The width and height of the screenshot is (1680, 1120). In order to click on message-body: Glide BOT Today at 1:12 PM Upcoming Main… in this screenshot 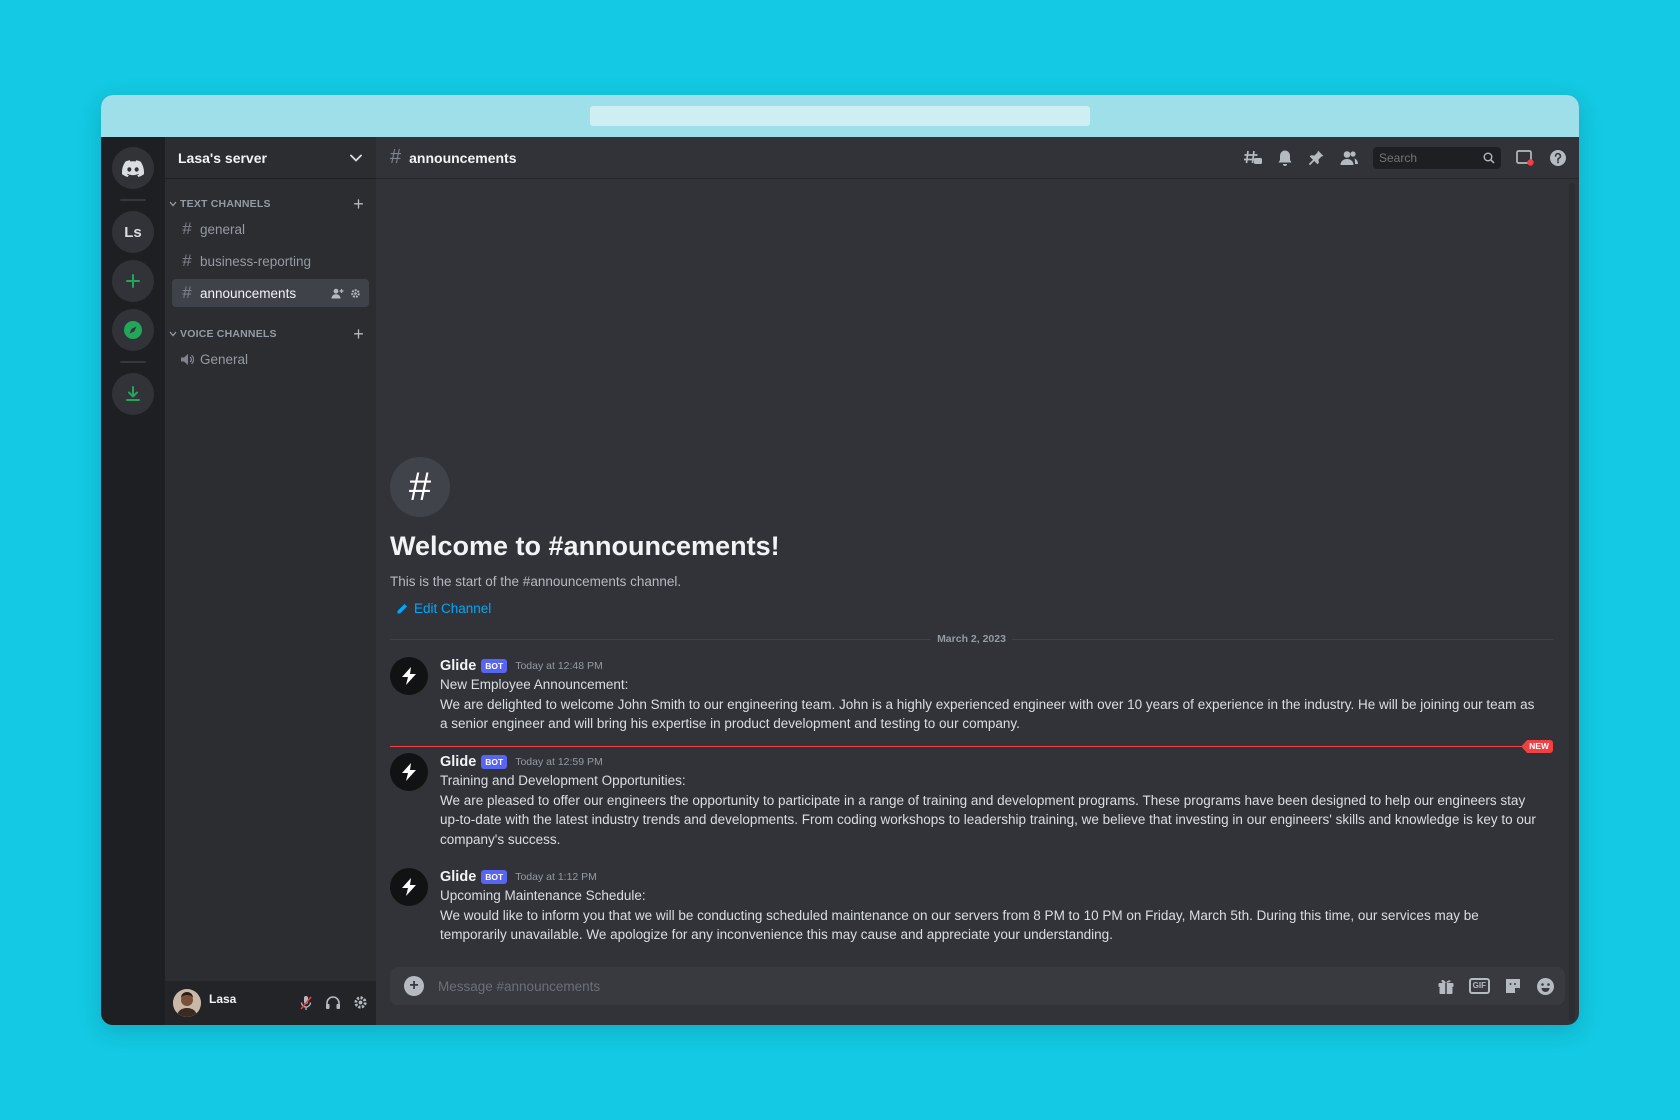, I will do `click(989, 906)`.